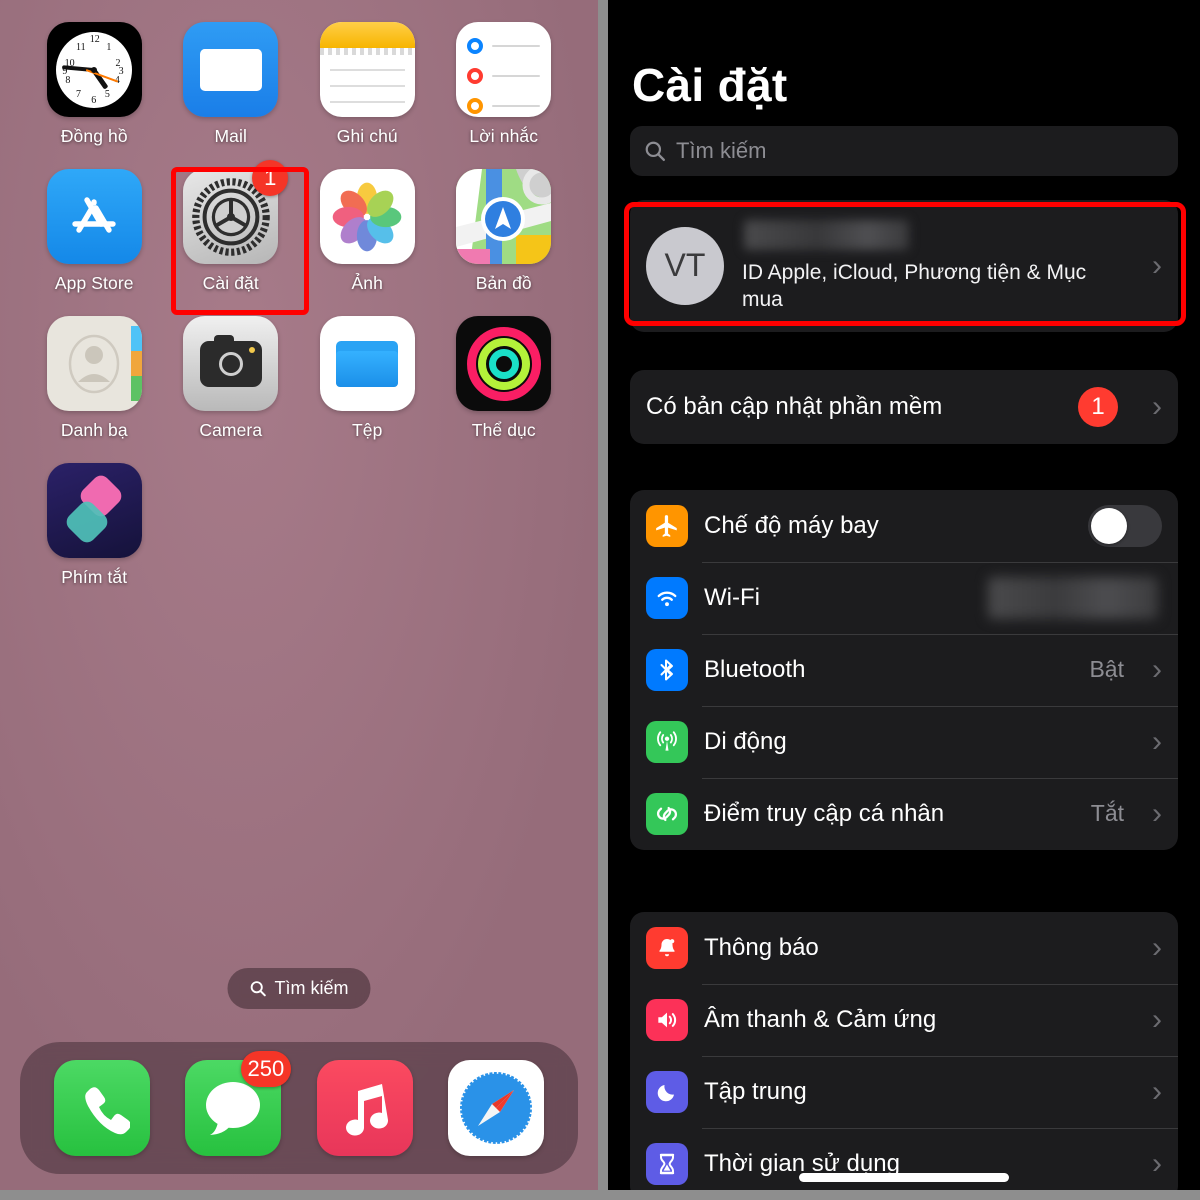  What do you see at coordinates (904, 1019) in the screenshot?
I see `row-sounds-haptics: Âm thanh & Cảm ứng ›` at bounding box center [904, 1019].